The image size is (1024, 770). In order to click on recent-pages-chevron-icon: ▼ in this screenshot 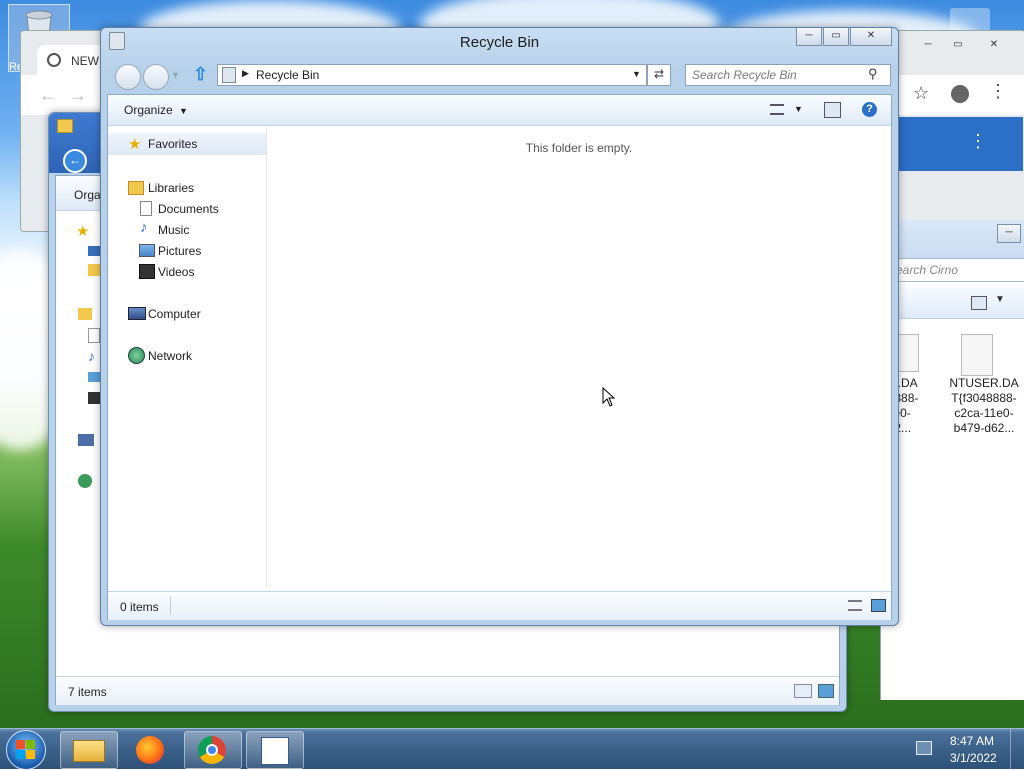, I will do `click(175, 75)`.